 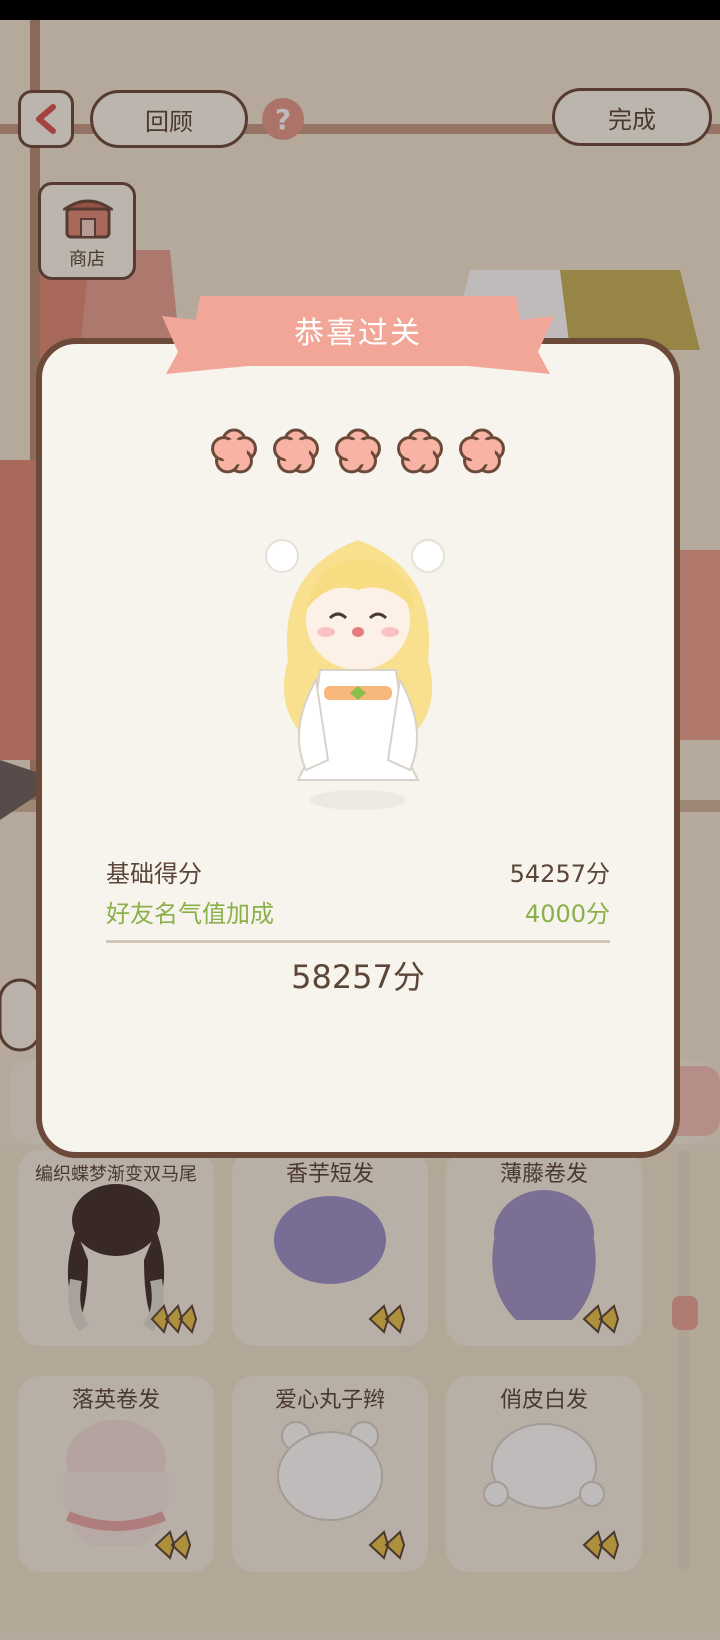 What do you see at coordinates (559, 874) in the screenshot?
I see `base-score-value: 54257分` at bounding box center [559, 874].